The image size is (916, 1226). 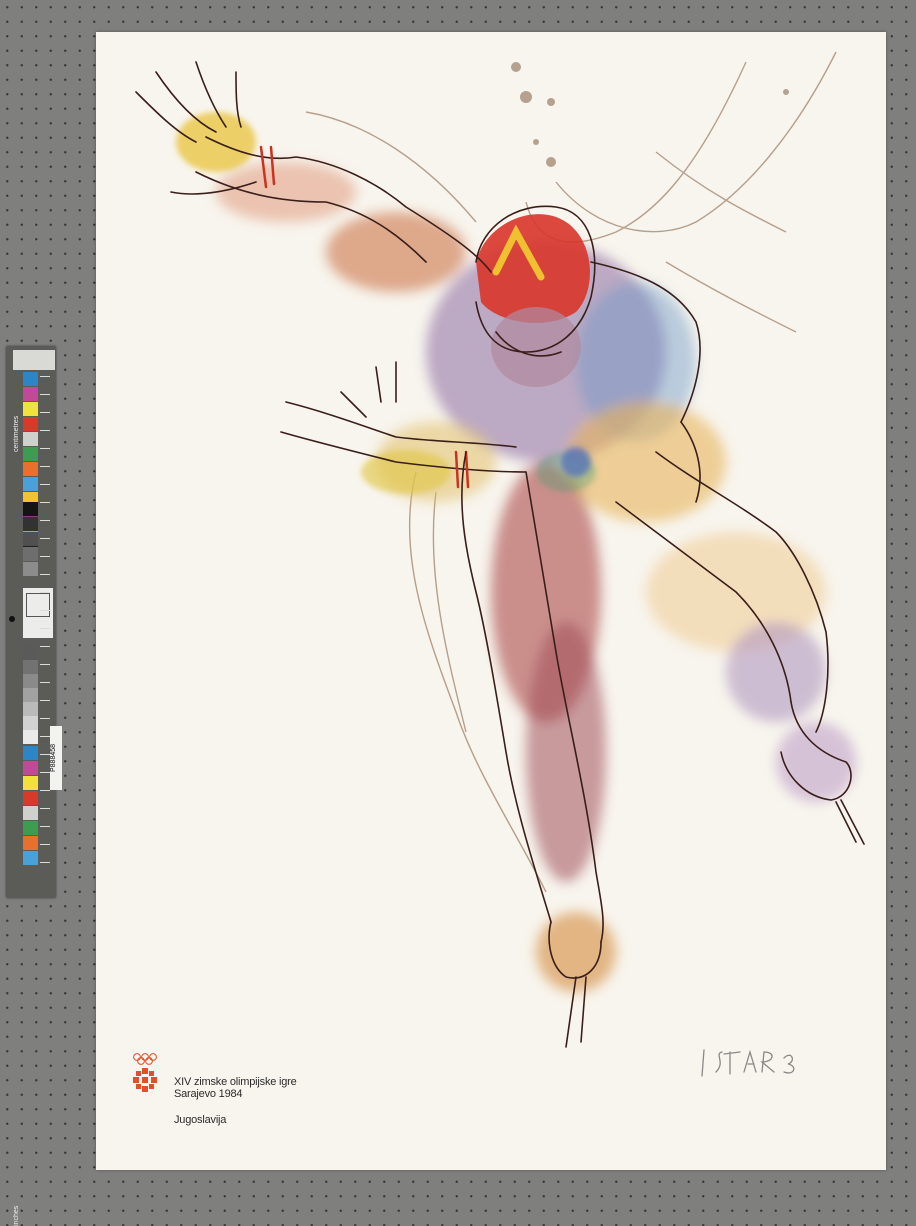 I want to click on country-line: Jugoslavija, so click(x=200, y=1120).